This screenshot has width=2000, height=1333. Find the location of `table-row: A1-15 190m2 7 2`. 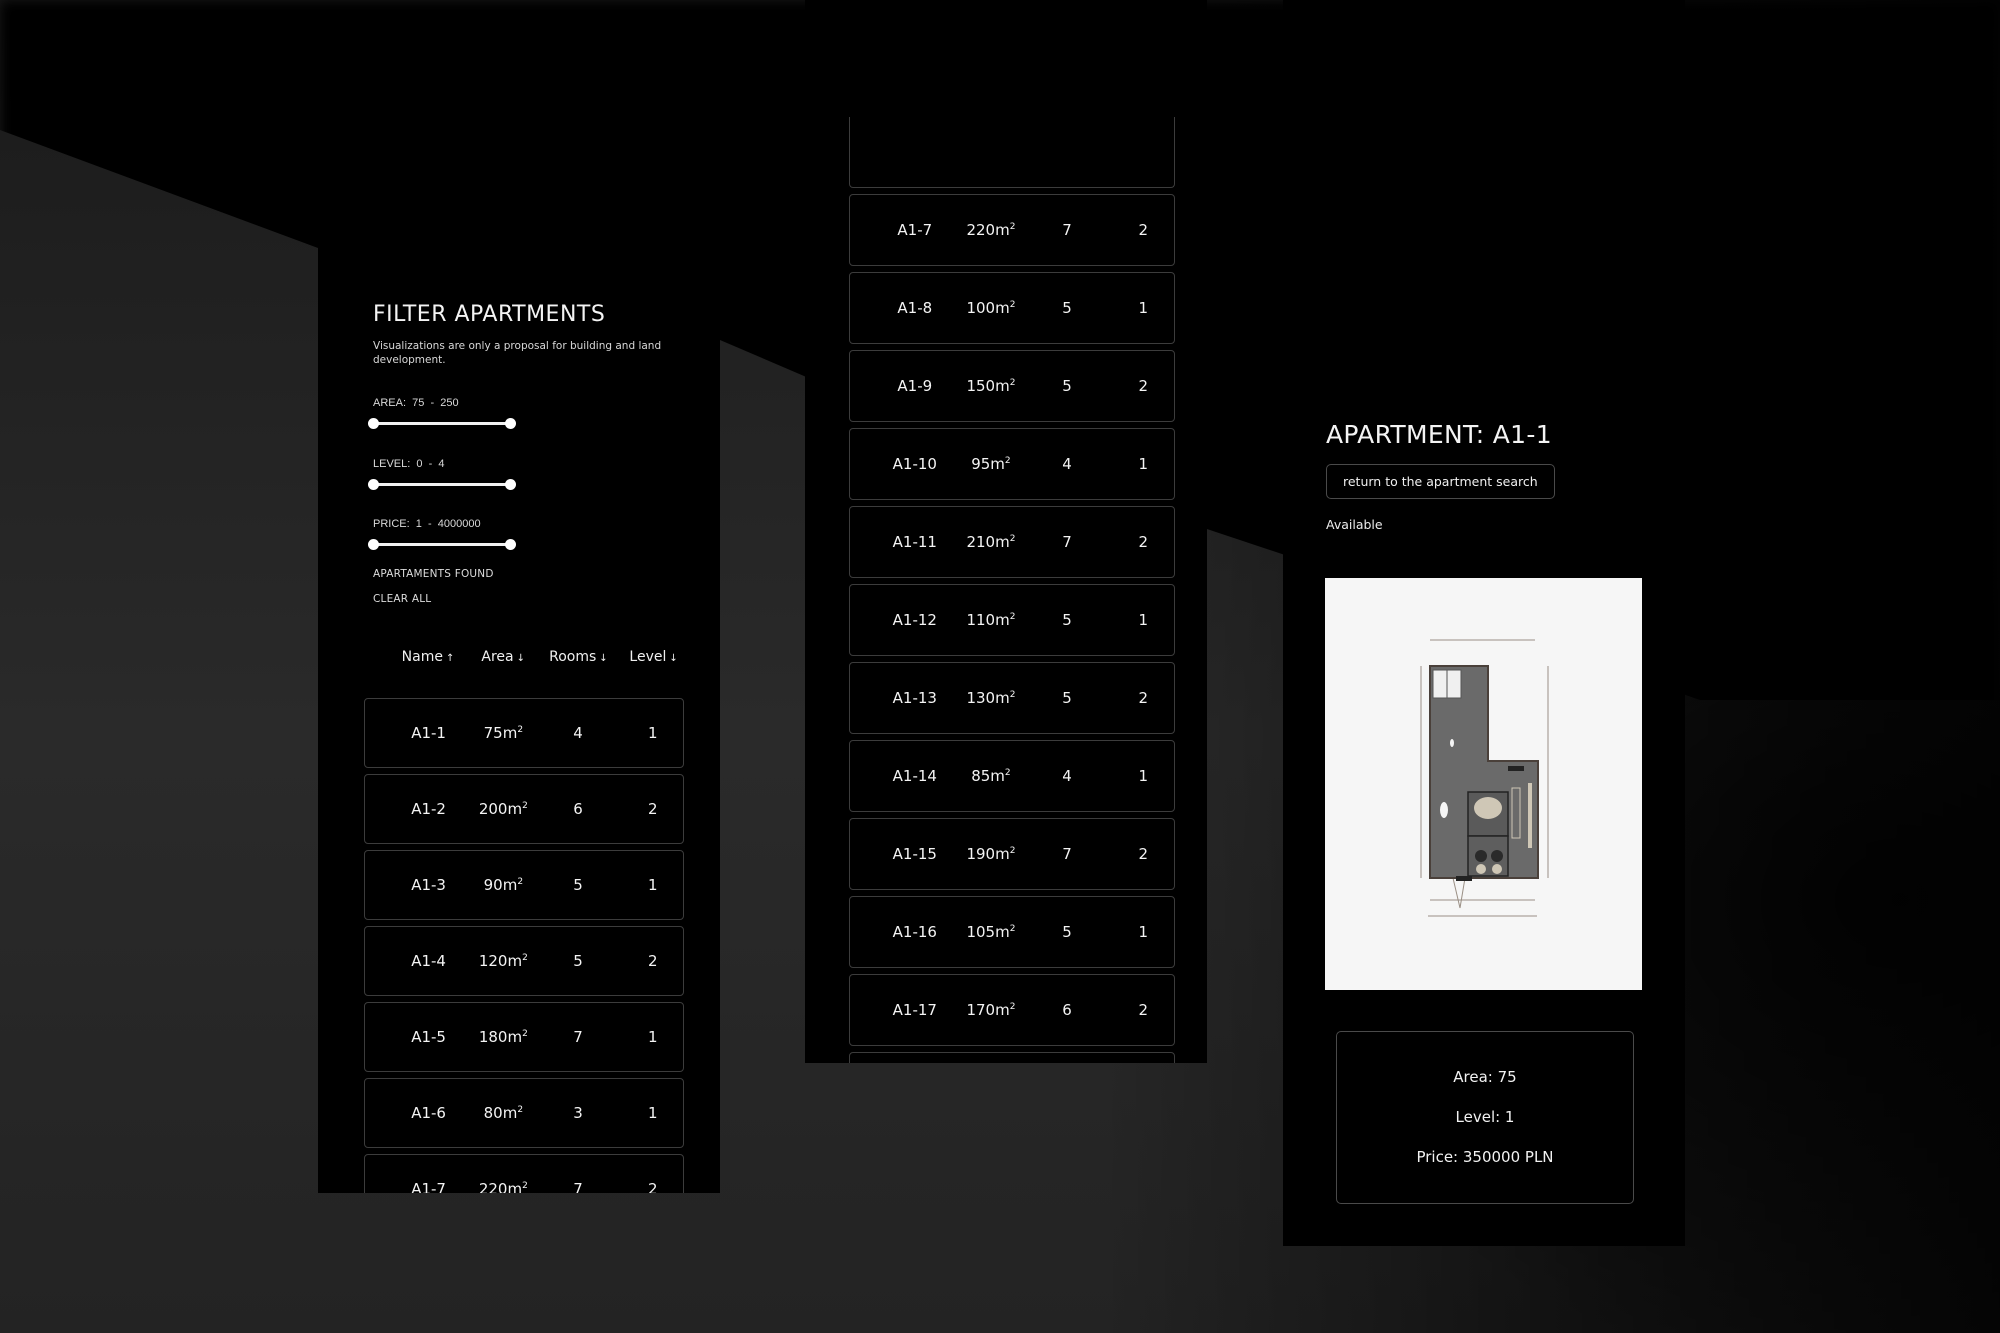

table-row: A1-15 190m2 7 2 is located at coordinates (1012, 854).